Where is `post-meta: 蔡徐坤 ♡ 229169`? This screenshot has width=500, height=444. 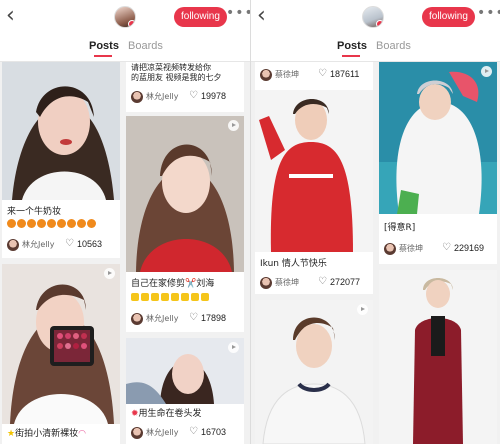
post-meta: 蔡徐坤 ♡ 229169 is located at coordinates (439, 249).